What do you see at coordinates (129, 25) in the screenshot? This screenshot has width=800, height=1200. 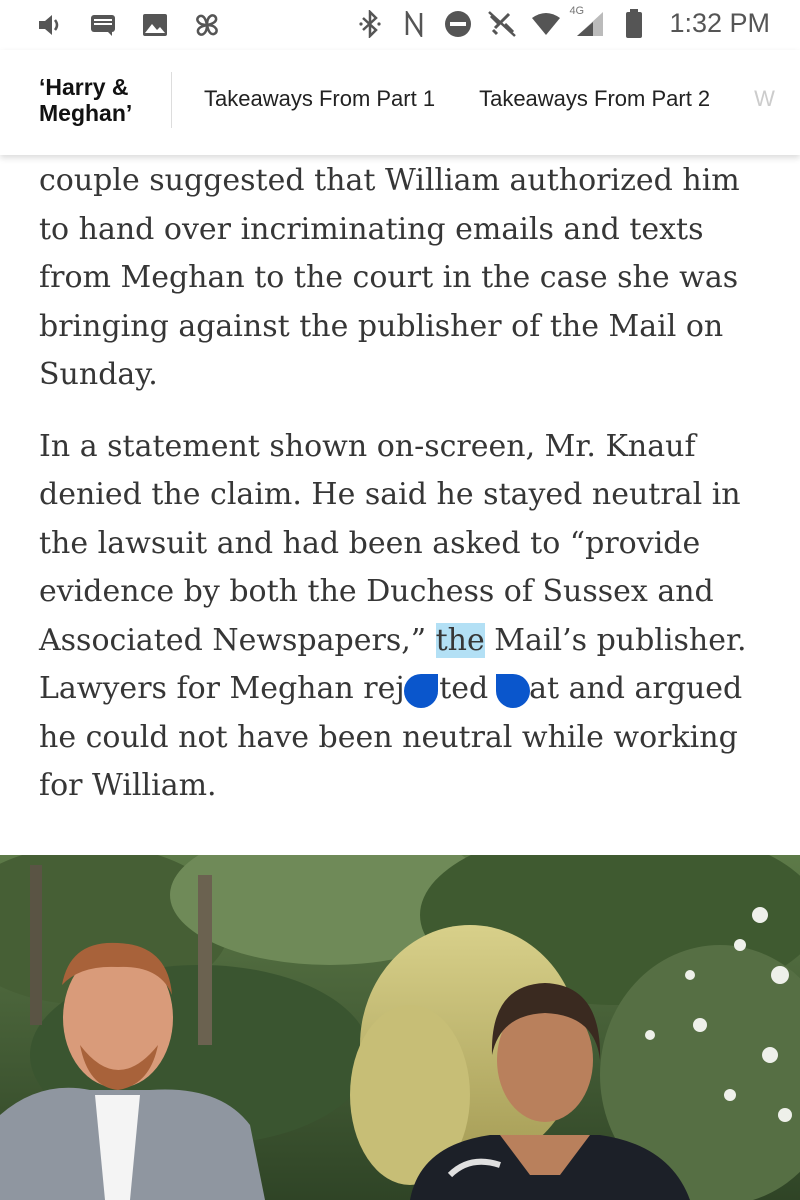 I see `status-bar-left-icons` at bounding box center [129, 25].